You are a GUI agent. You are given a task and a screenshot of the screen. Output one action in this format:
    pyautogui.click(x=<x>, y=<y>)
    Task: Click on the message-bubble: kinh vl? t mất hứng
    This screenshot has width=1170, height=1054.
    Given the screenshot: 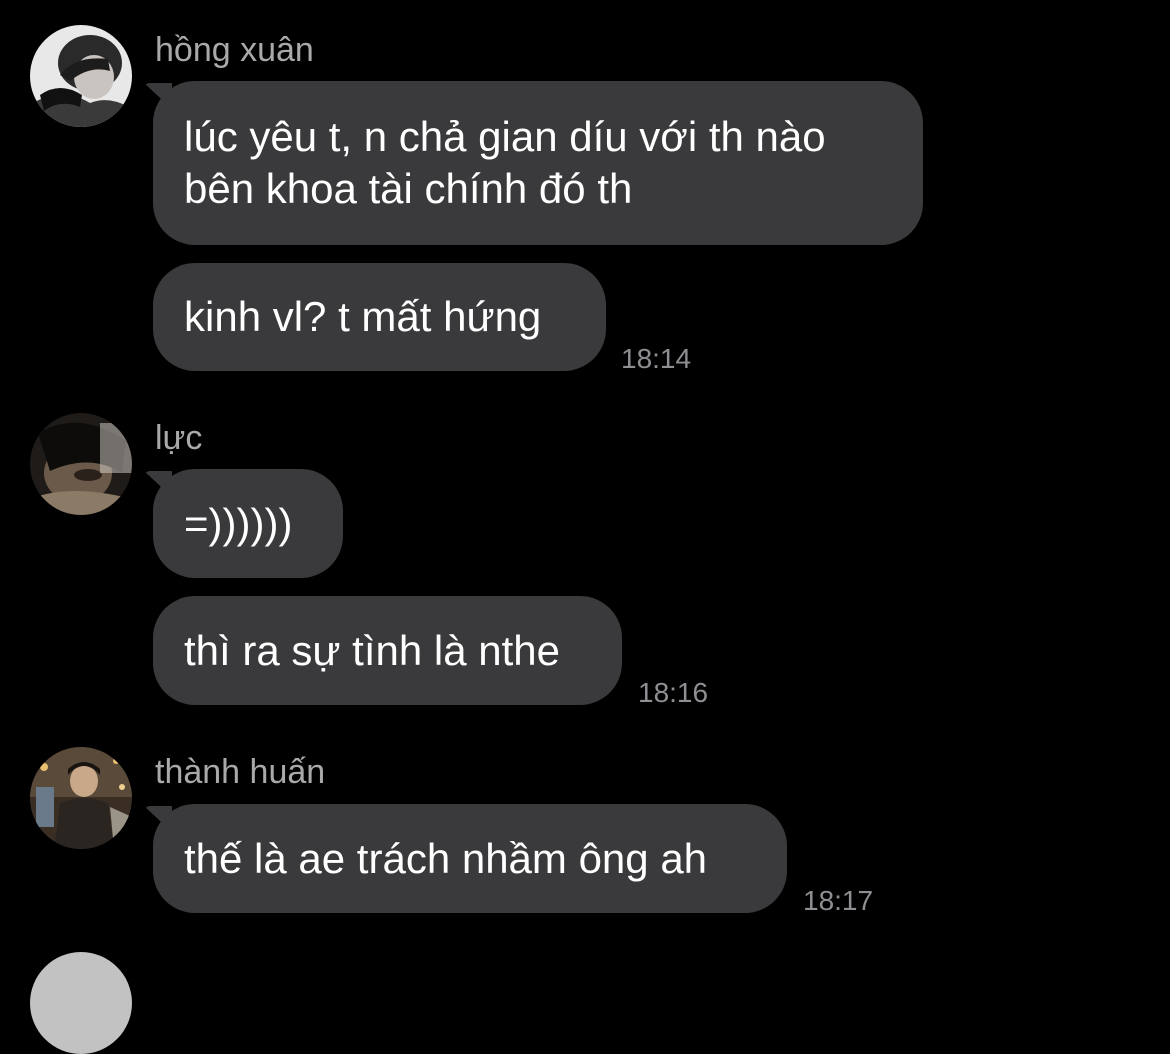 What is the action you would take?
    pyautogui.click(x=379, y=317)
    